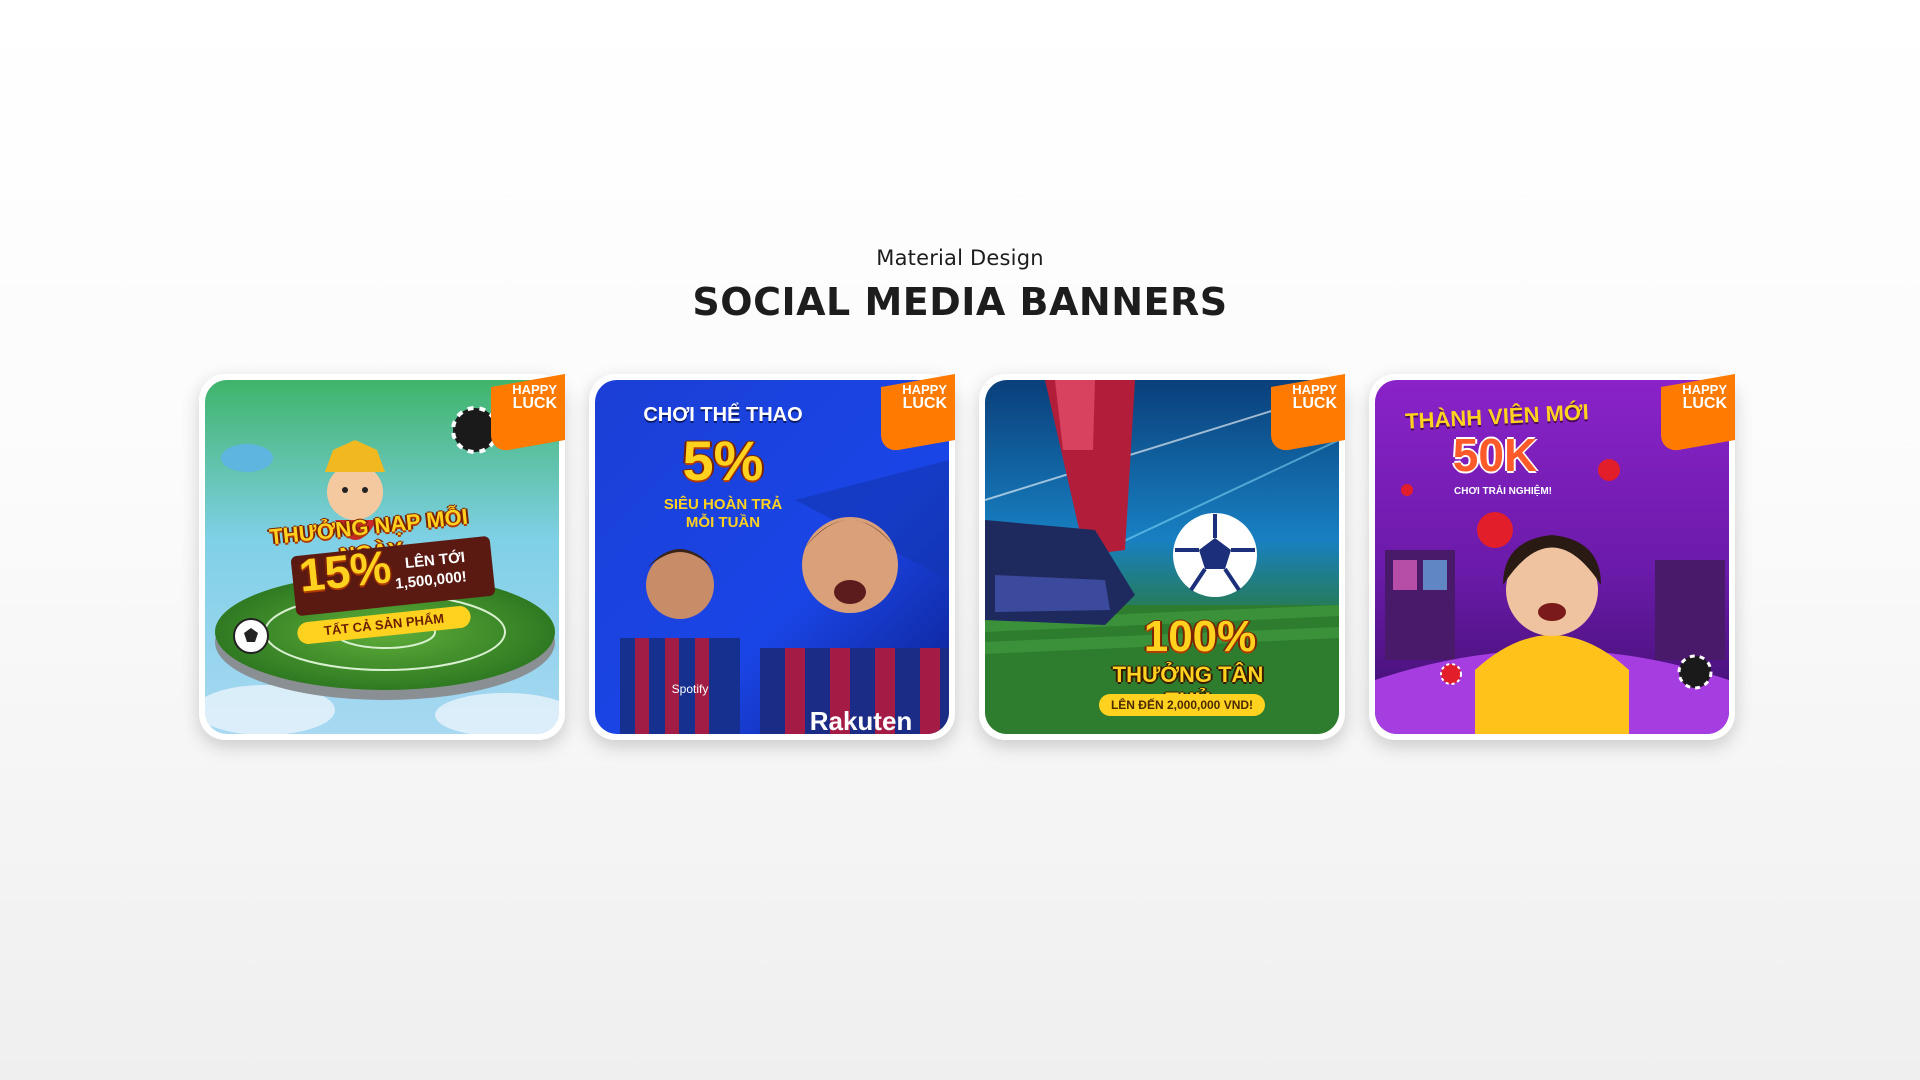 Image resolution: width=1920 pixels, height=1080 pixels. I want to click on shirt-sponsor-spotify: Spotify, so click(690, 689).